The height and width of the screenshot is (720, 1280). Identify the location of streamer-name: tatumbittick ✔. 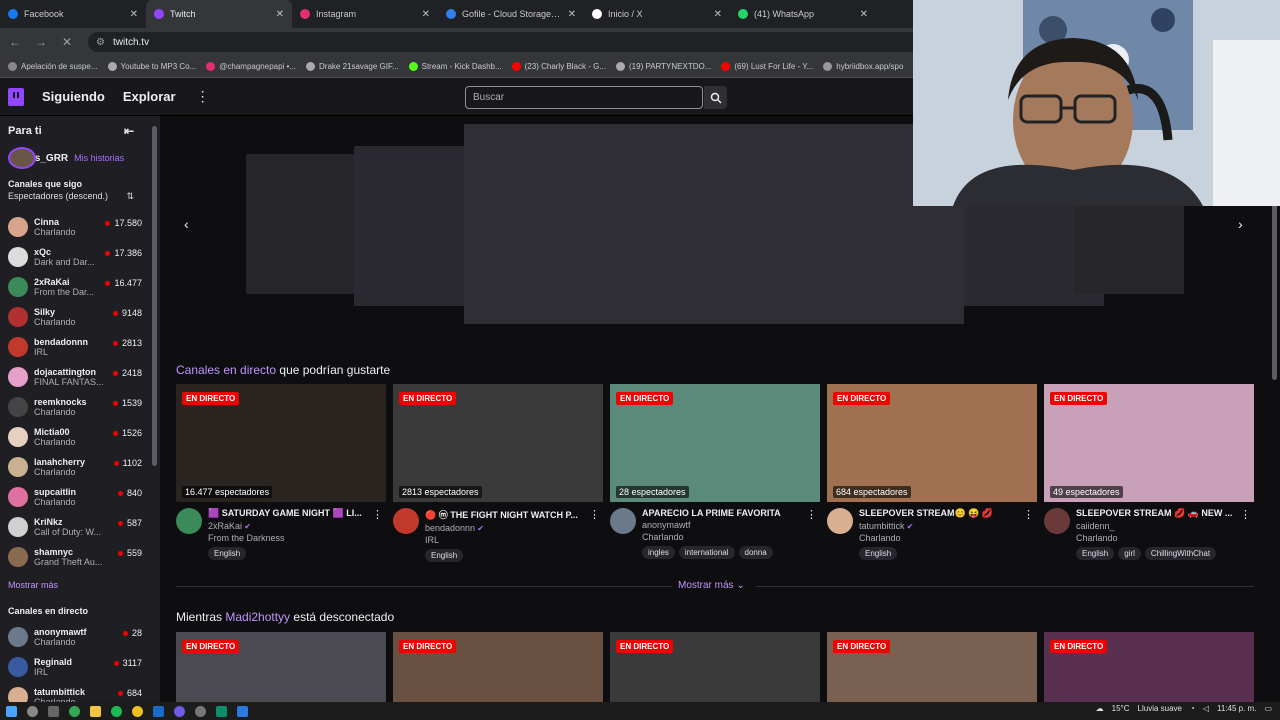
(941, 526).